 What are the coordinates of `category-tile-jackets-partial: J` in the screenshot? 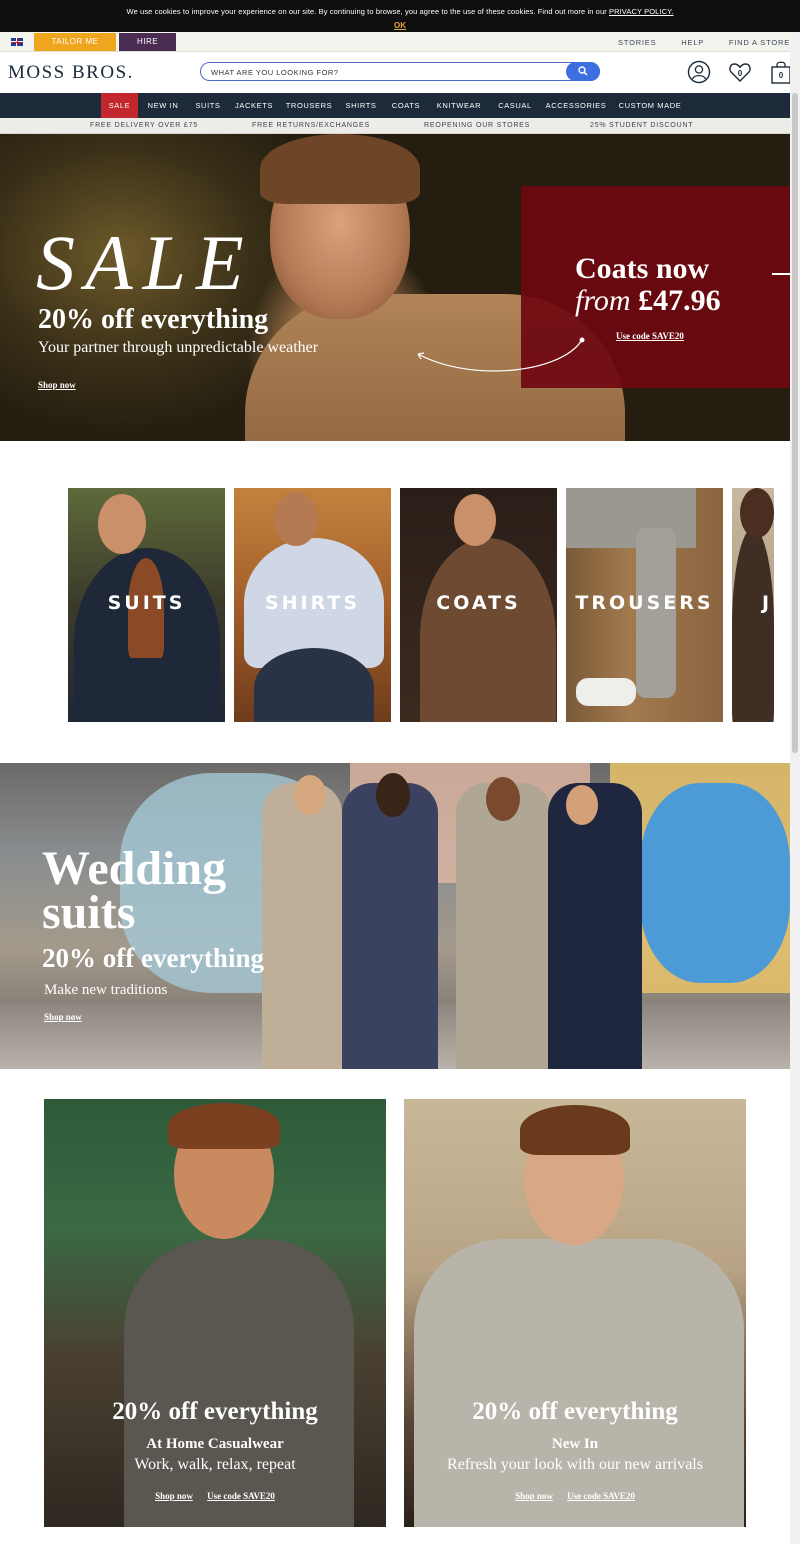 It's located at (753, 605).